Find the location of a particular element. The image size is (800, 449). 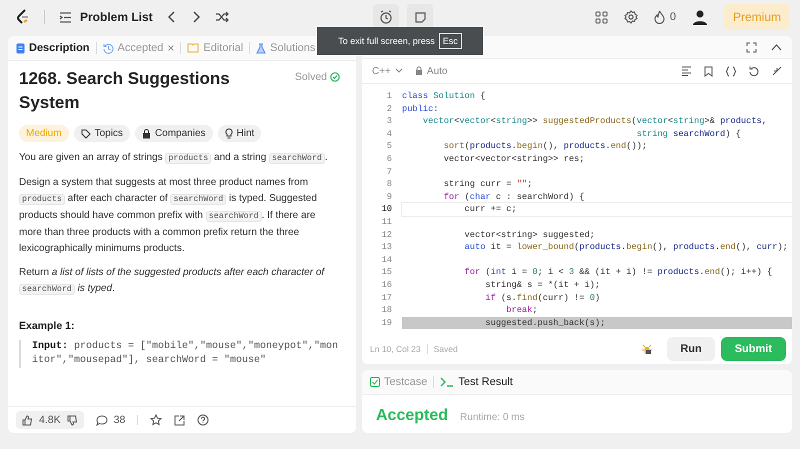

help-icon is located at coordinates (203, 420).